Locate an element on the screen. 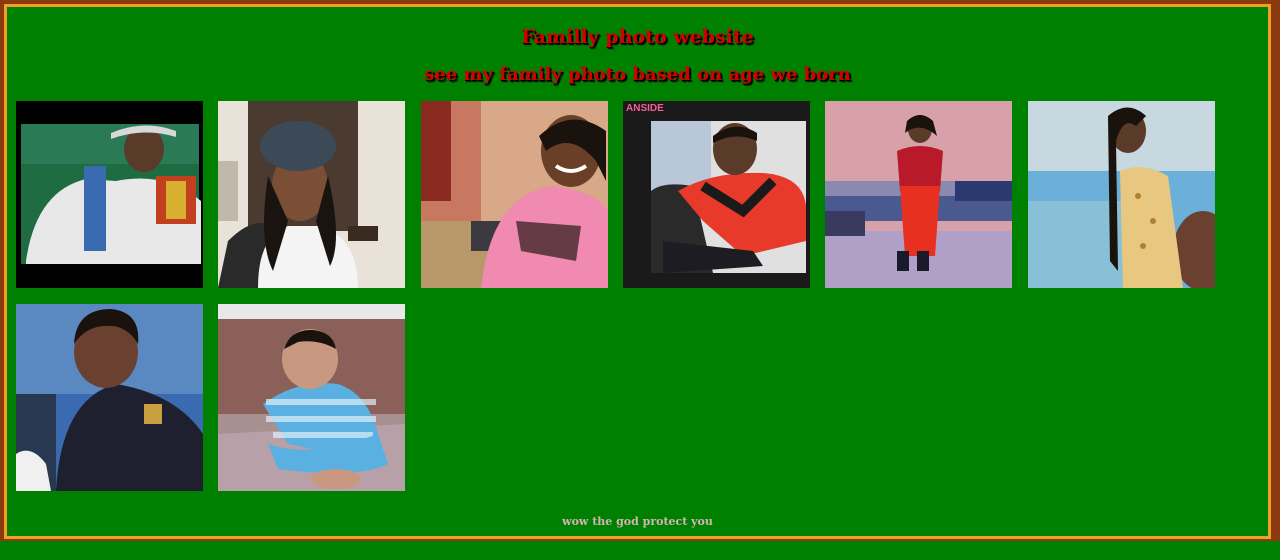 This screenshot has height=560, width=1280. photo-3-image is located at coordinates (514, 194).